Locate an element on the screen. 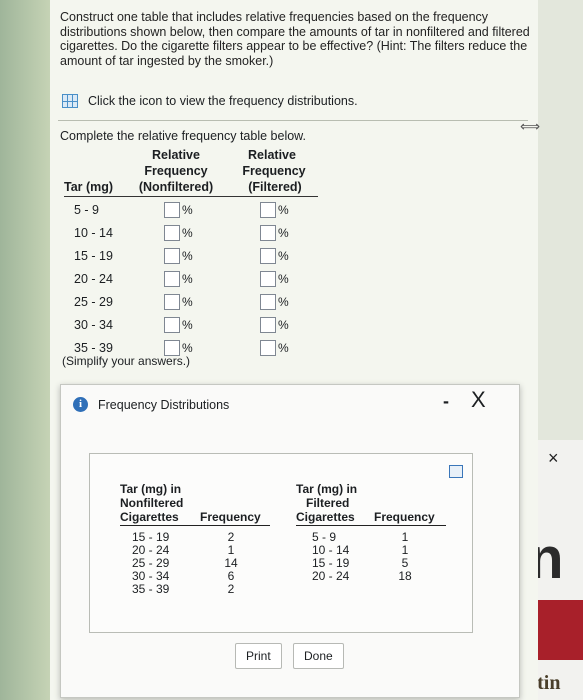  nf-frequency-header: Frequency is located at coordinates (230, 517).